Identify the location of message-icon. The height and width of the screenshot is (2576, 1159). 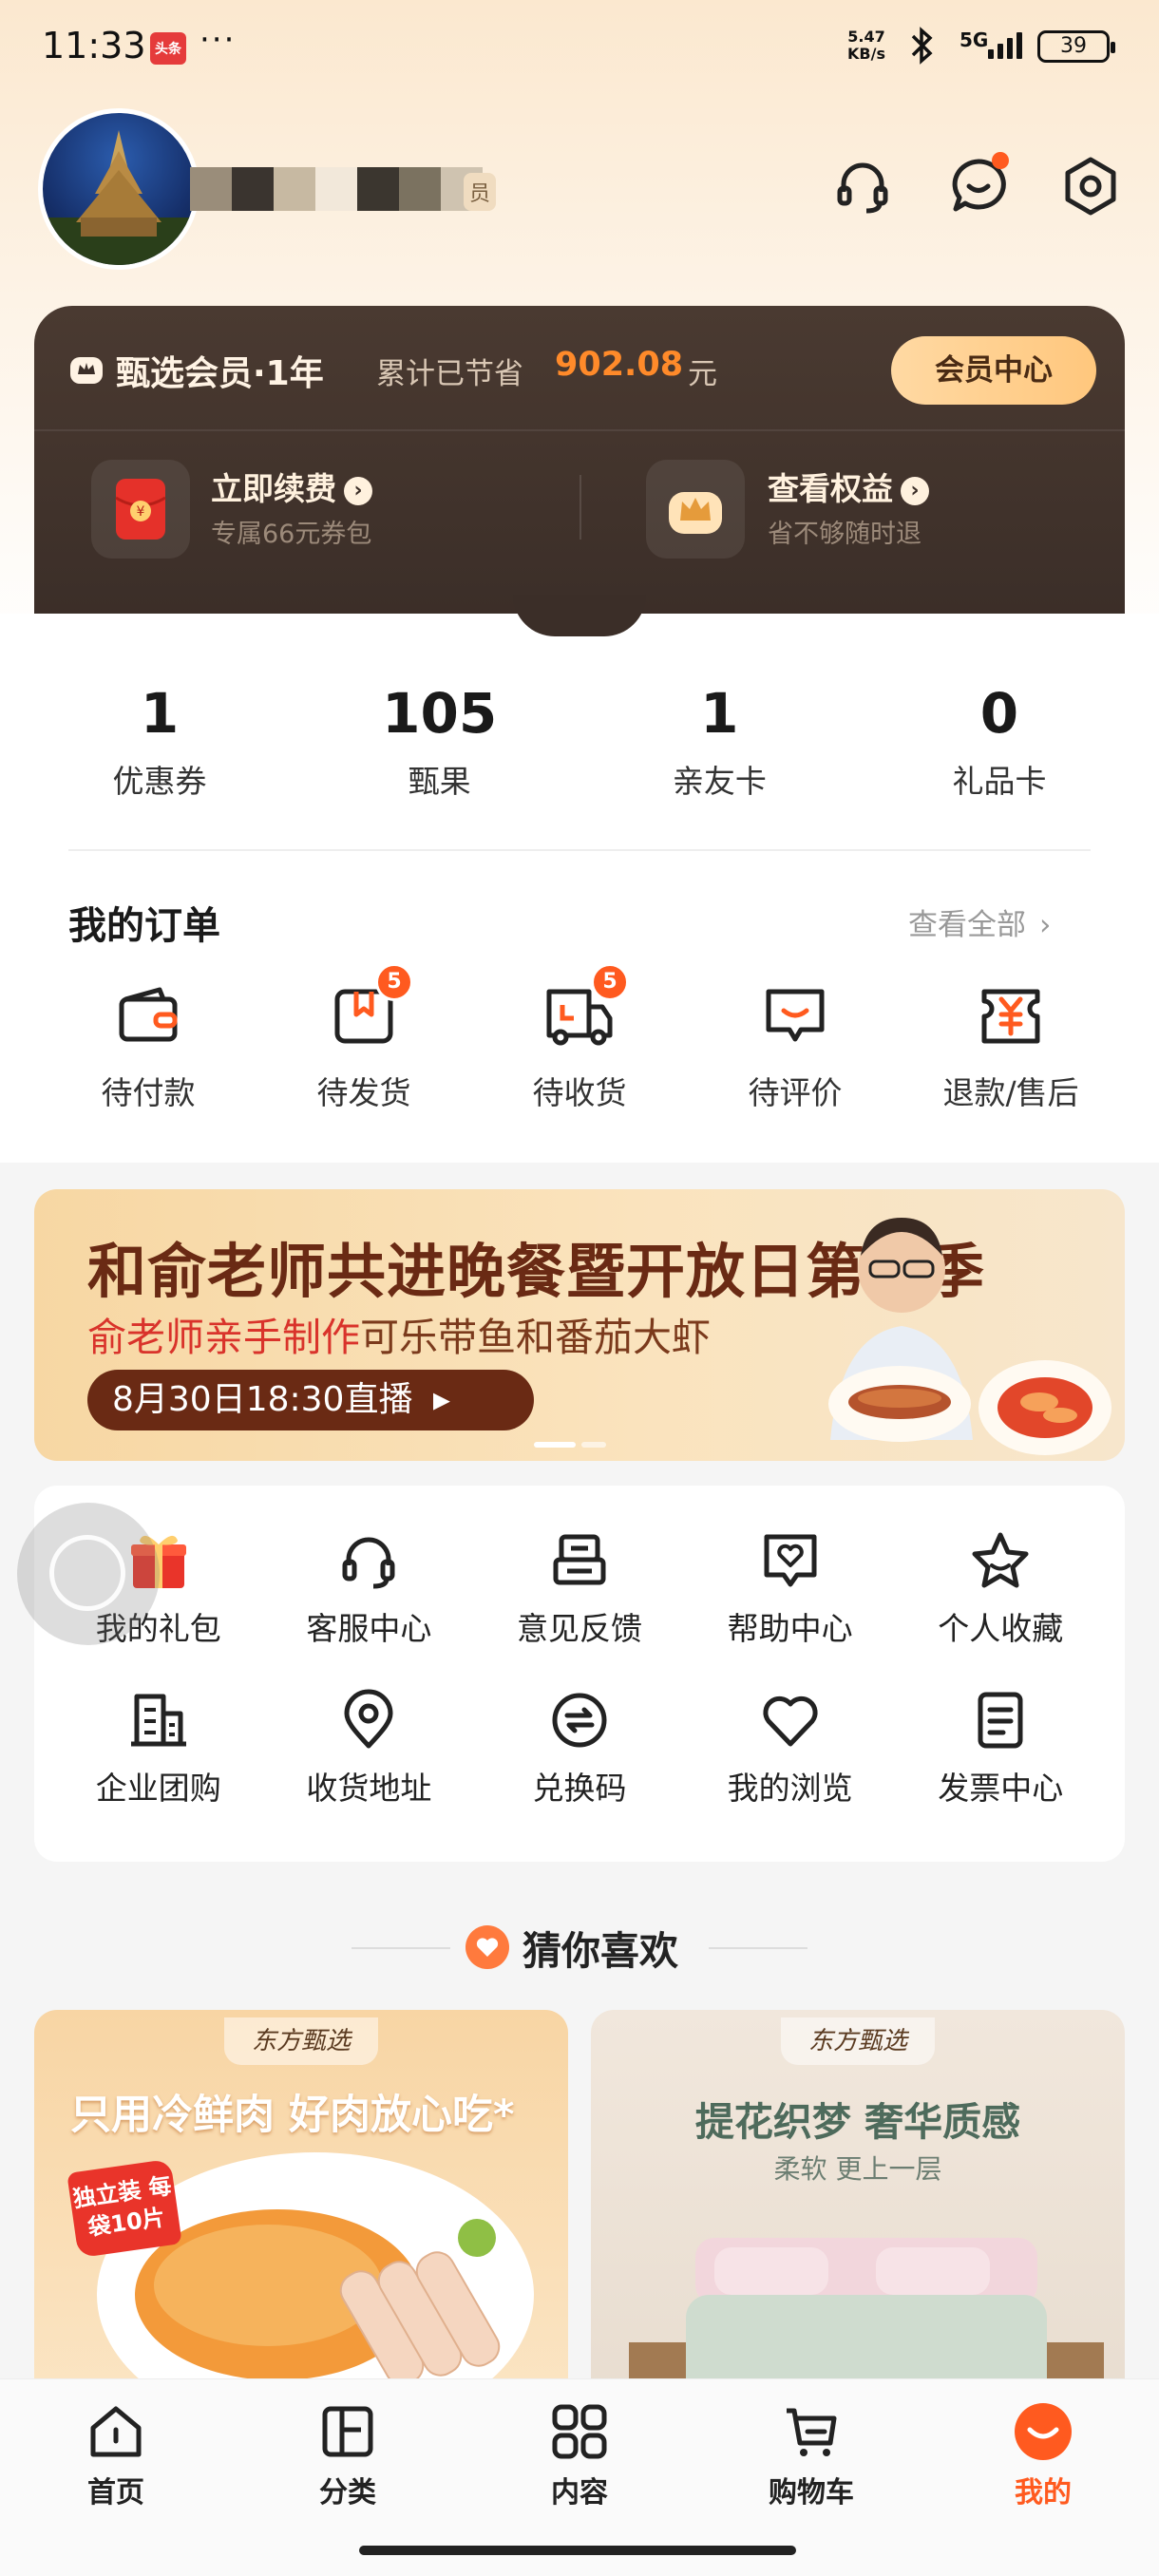
(978, 186).